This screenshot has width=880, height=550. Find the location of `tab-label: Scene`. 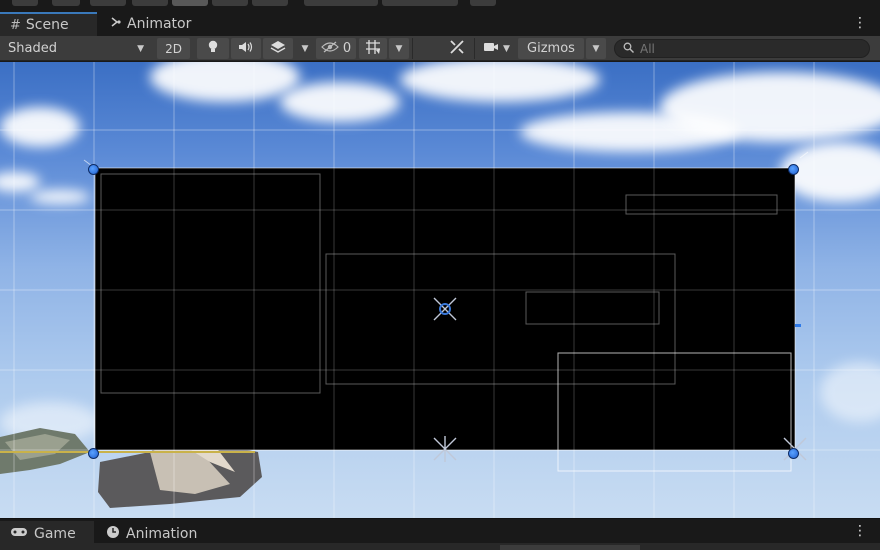

tab-label: Scene is located at coordinates (47, 25).